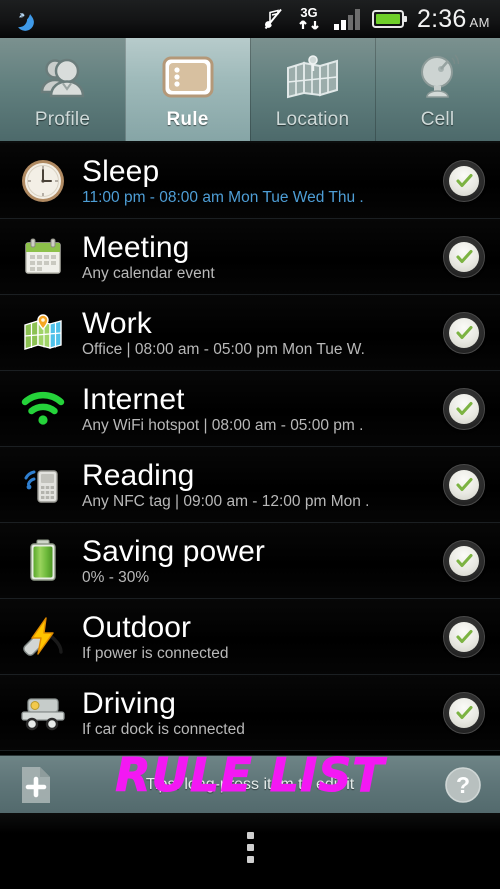 The height and width of the screenshot is (889, 500). I want to click on people-icon, so click(63, 77).